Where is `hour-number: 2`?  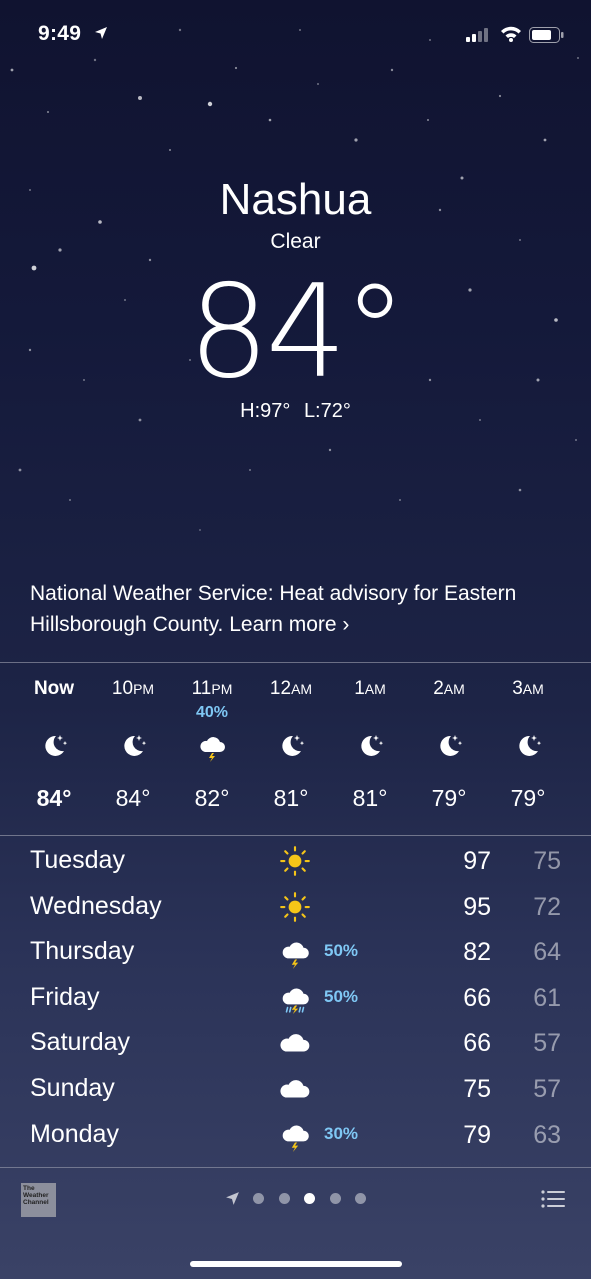 hour-number: 2 is located at coordinates (438, 688).